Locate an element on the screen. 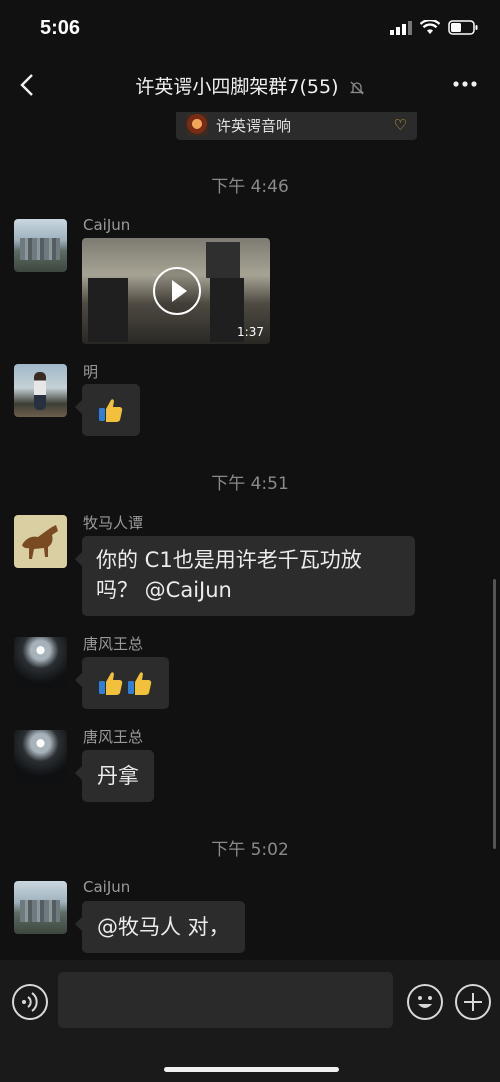 The width and height of the screenshot is (500, 1082). message-text-line: 你的 C1也是用许老千瓦功放 is located at coordinates (229, 560).